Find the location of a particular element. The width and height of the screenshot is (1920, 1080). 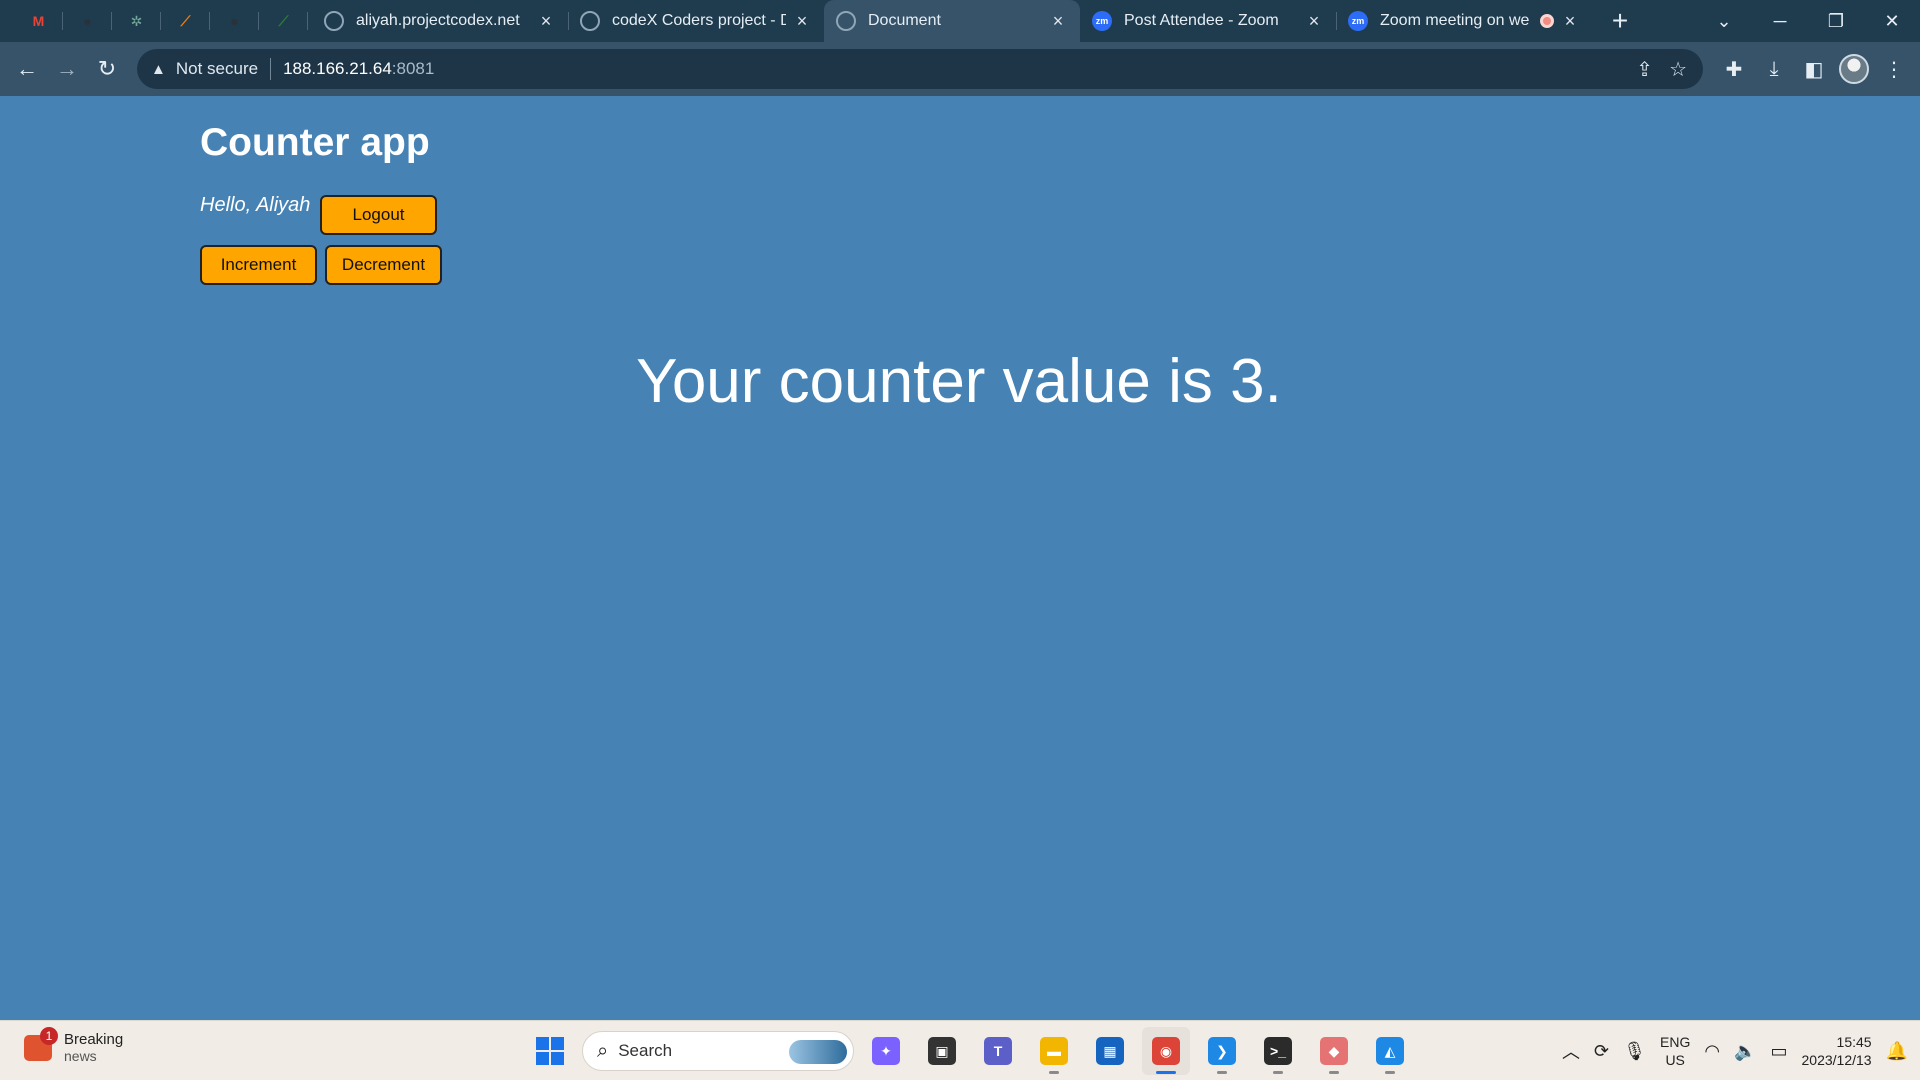

minimize-icon: ─ is located at coordinates (1780, 21).